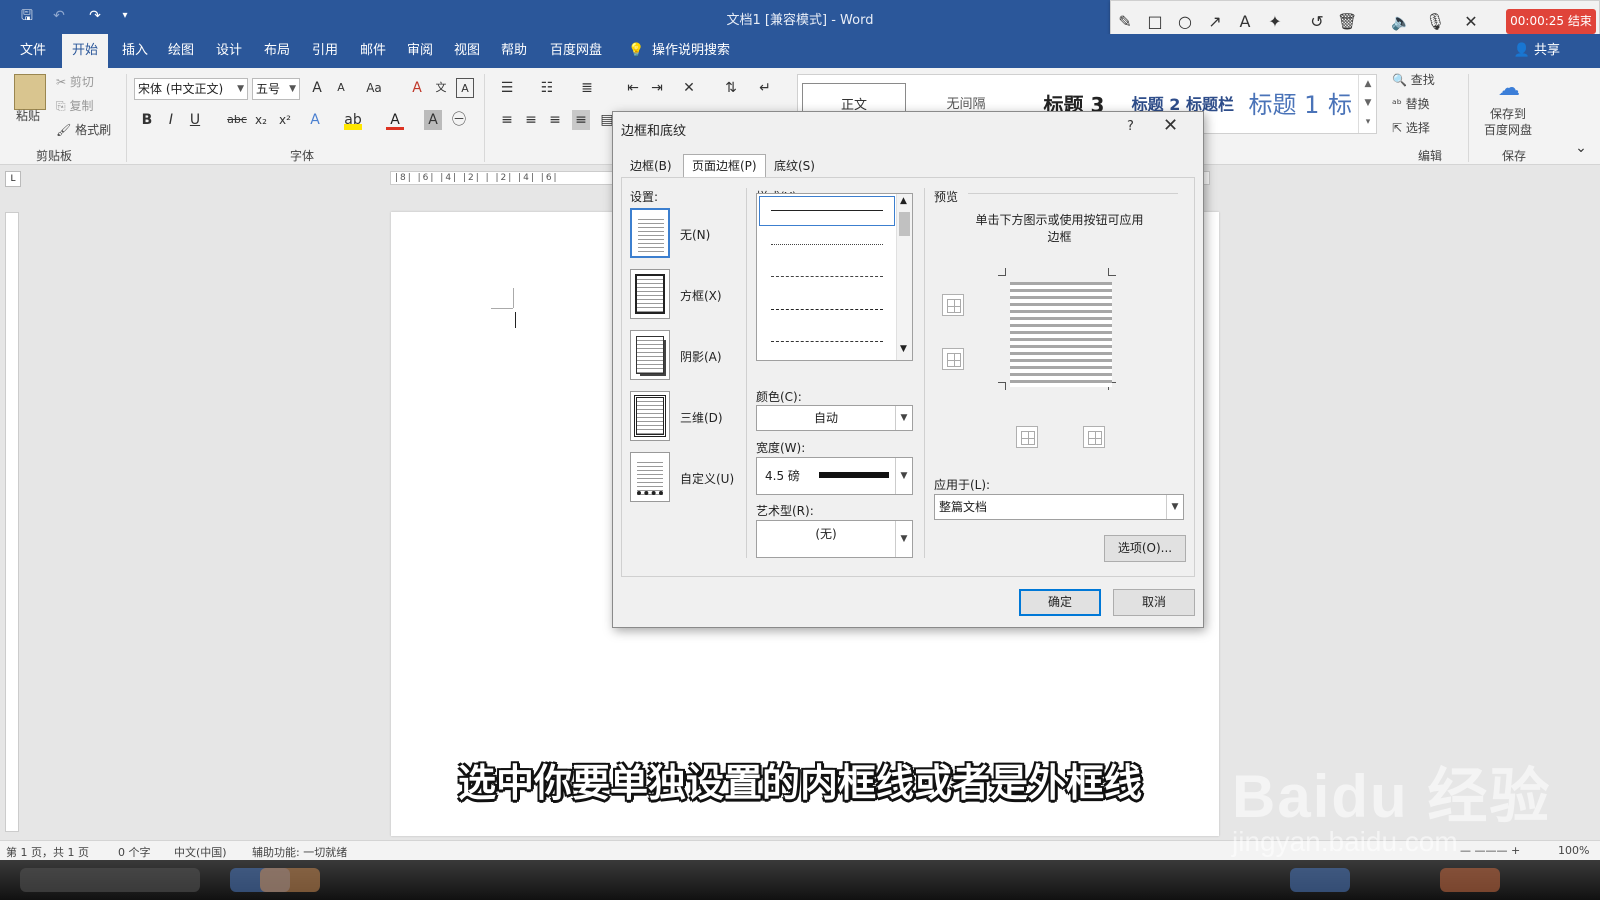  I want to click on grow-font-icon: A, so click(317, 88).